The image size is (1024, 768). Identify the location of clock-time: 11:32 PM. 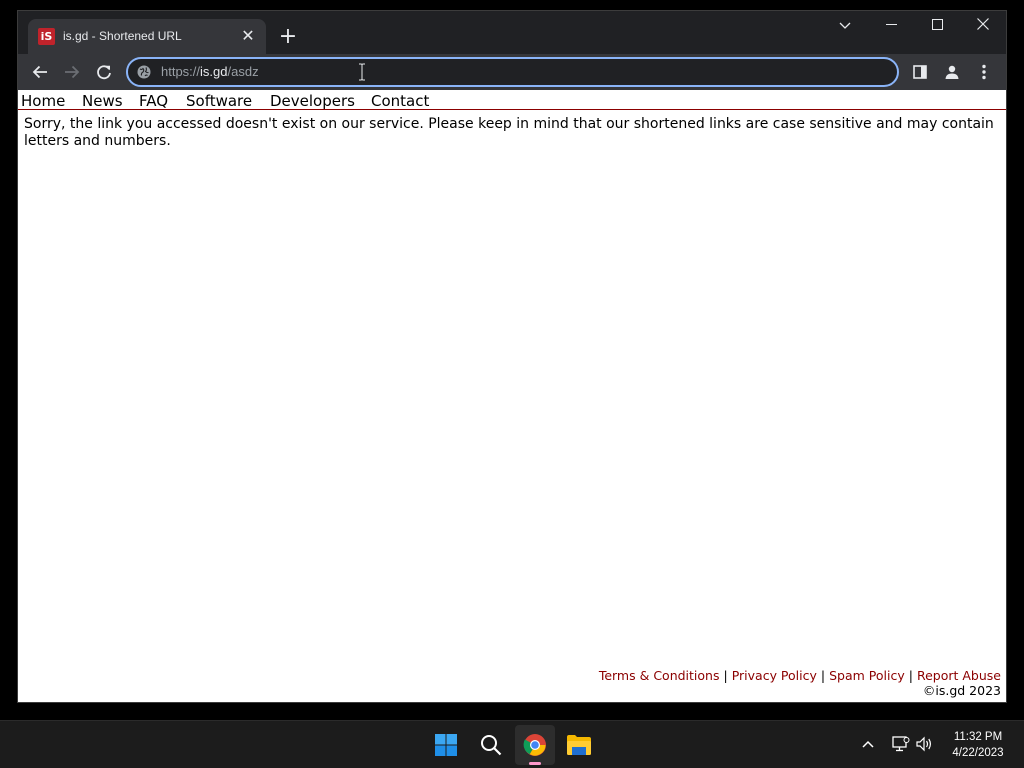
(978, 737).